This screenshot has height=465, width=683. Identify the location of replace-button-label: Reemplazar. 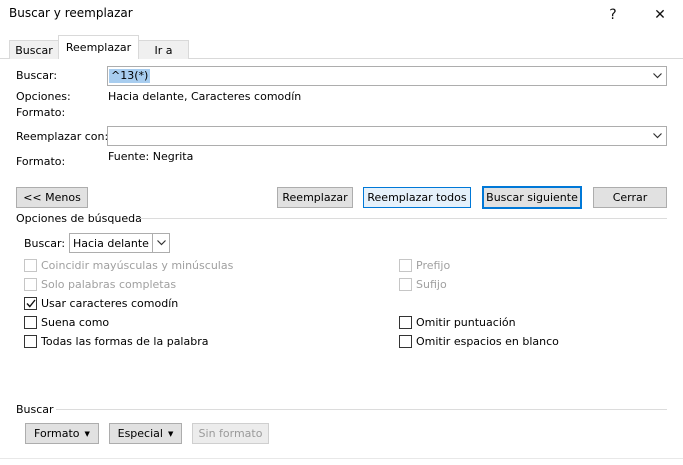
(315, 197).